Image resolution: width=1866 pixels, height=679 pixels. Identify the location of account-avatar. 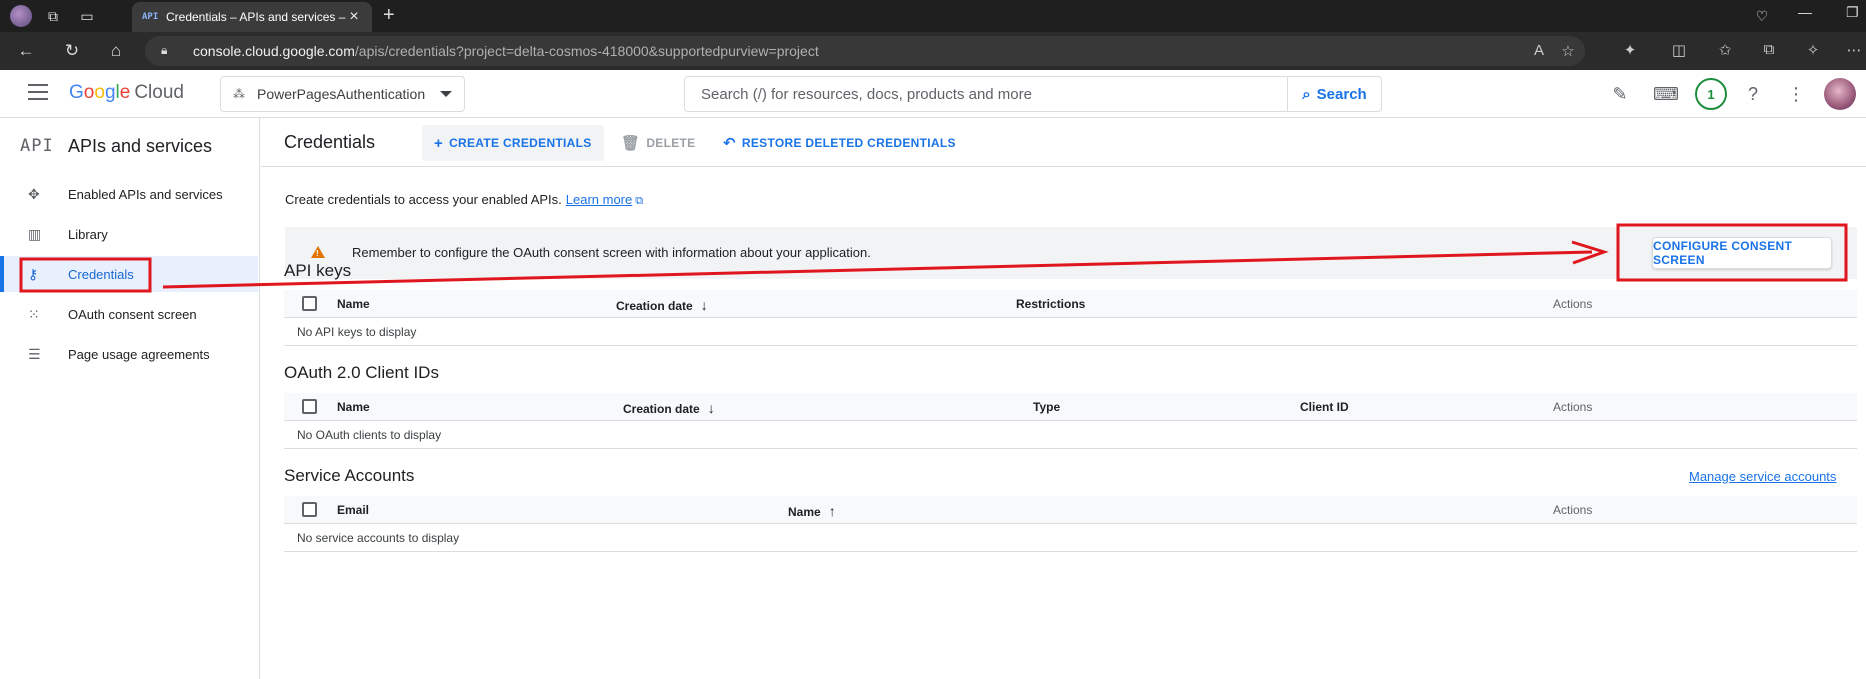
(1840, 94).